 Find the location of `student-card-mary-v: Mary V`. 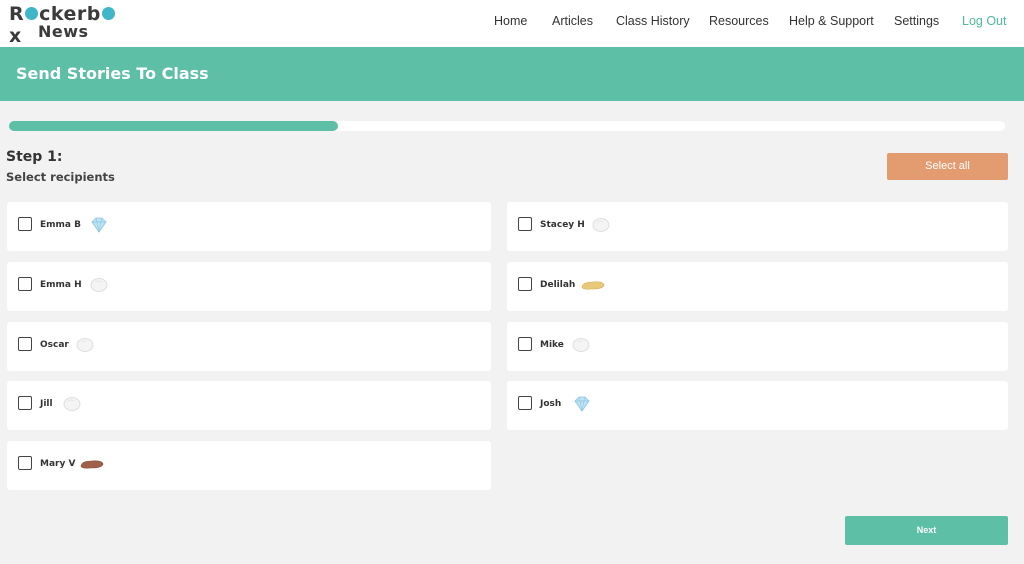

student-card-mary-v: Mary V is located at coordinates (249, 465).